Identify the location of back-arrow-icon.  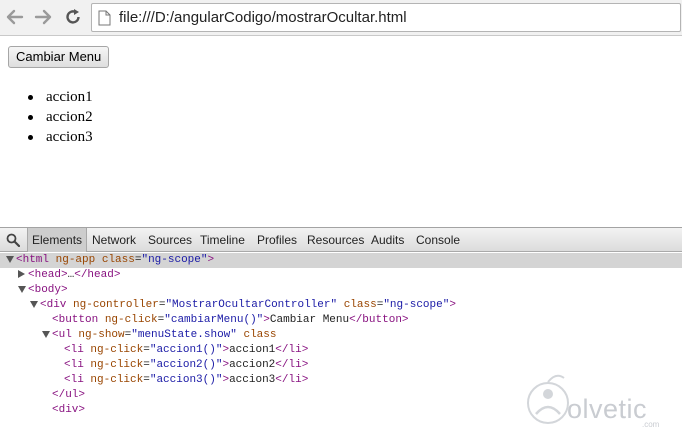
(15, 17).